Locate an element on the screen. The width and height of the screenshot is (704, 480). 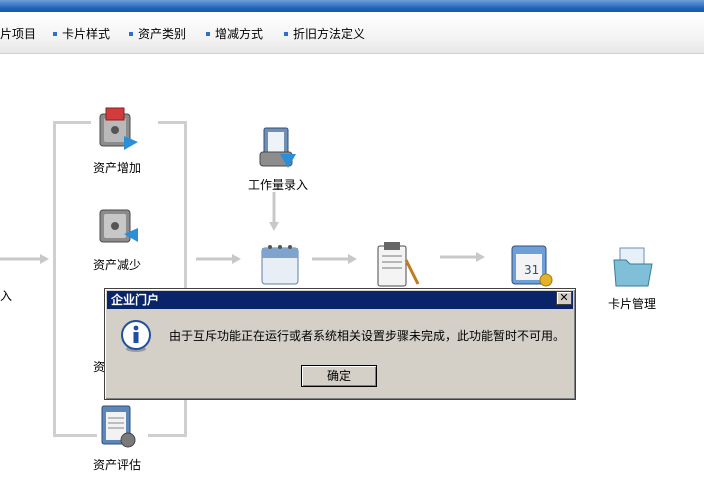
calendar-month-icon is located at coordinates (281, 264).